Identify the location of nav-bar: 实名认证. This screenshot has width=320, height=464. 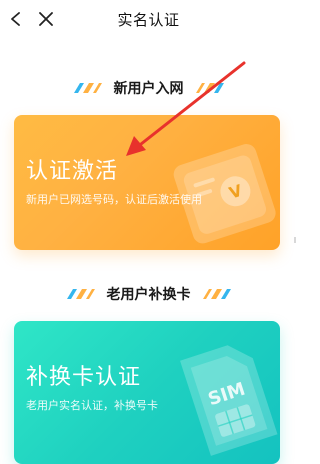
(148, 18).